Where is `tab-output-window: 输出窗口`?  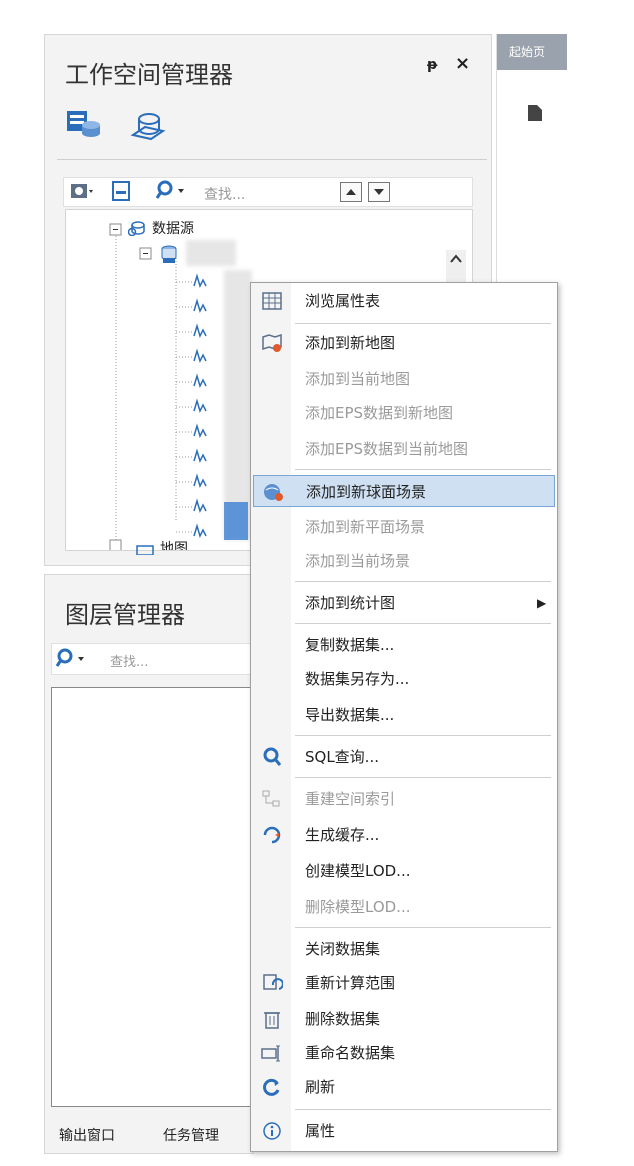 tab-output-window: 输出窗口 is located at coordinates (87, 1135).